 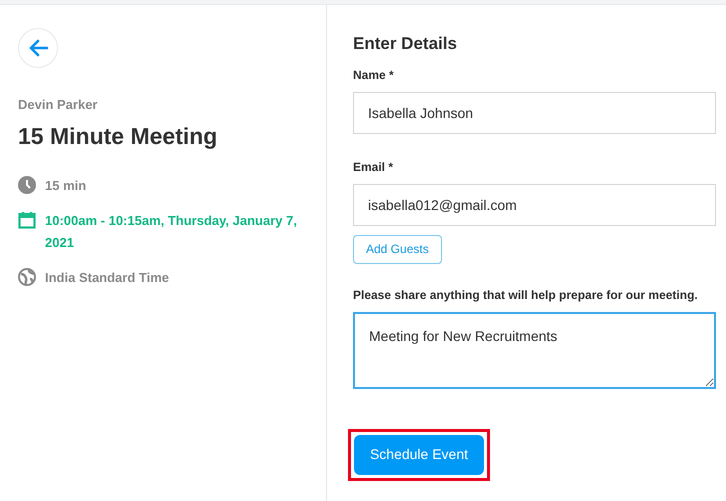 What do you see at coordinates (107, 278) in the screenshot?
I see `event-detail: India Standard Time` at bounding box center [107, 278].